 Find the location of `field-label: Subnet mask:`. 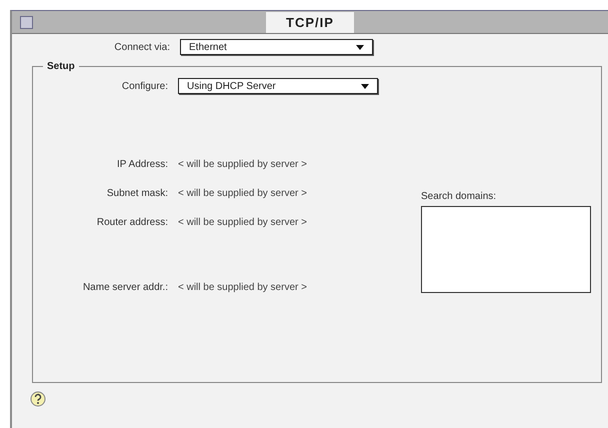

field-label: Subnet mask: is located at coordinates (137, 193).